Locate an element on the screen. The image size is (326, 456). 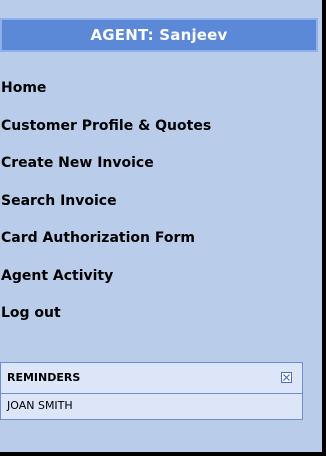
nav-item-home: Home is located at coordinates (159, 93).